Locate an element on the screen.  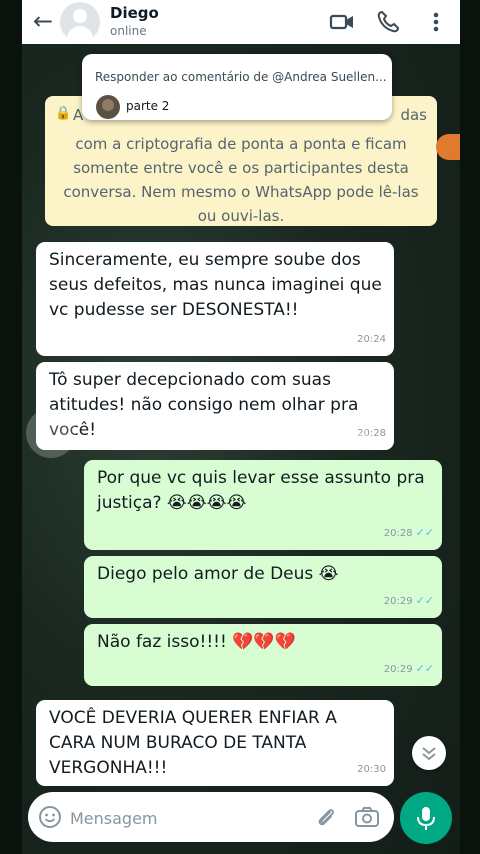
reply-avatar is located at coordinates (108, 107).